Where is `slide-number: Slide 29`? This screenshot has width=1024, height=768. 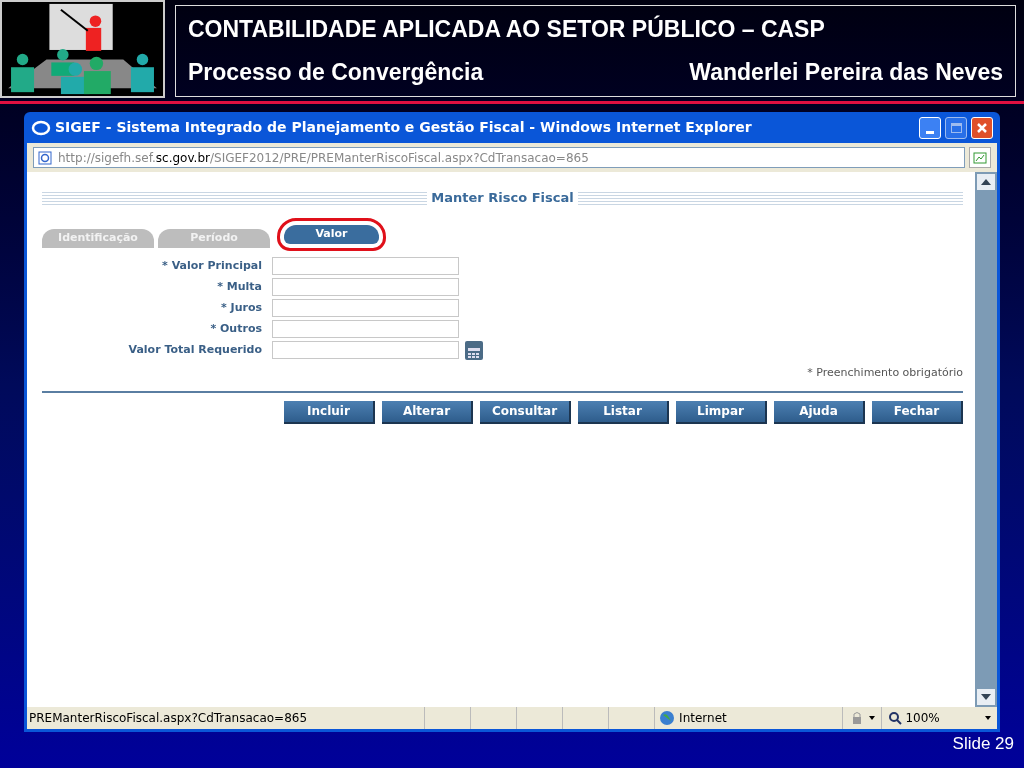
slide-number: Slide 29 is located at coordinates (983, 744).